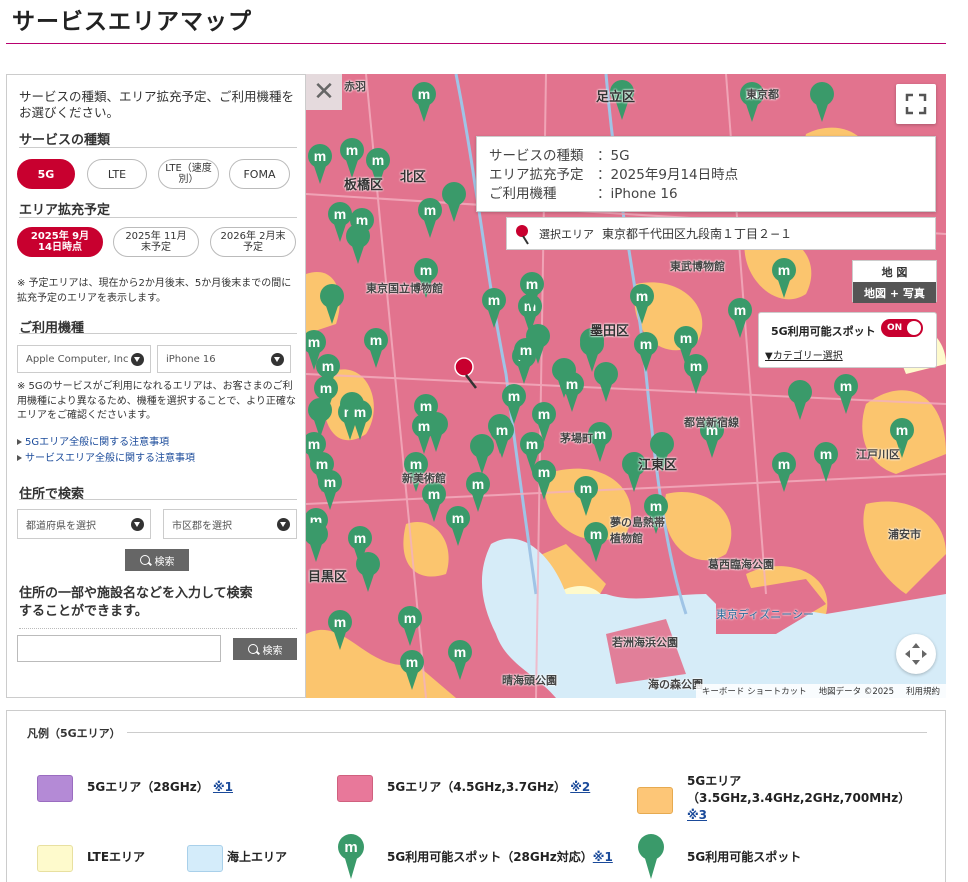 Image resolution: width=968 pixels, height=882 pixels. What do you see at coordinates (916, 104) in the screenshot?
I see `fullscreen-button` at bounding box center [916, 104].